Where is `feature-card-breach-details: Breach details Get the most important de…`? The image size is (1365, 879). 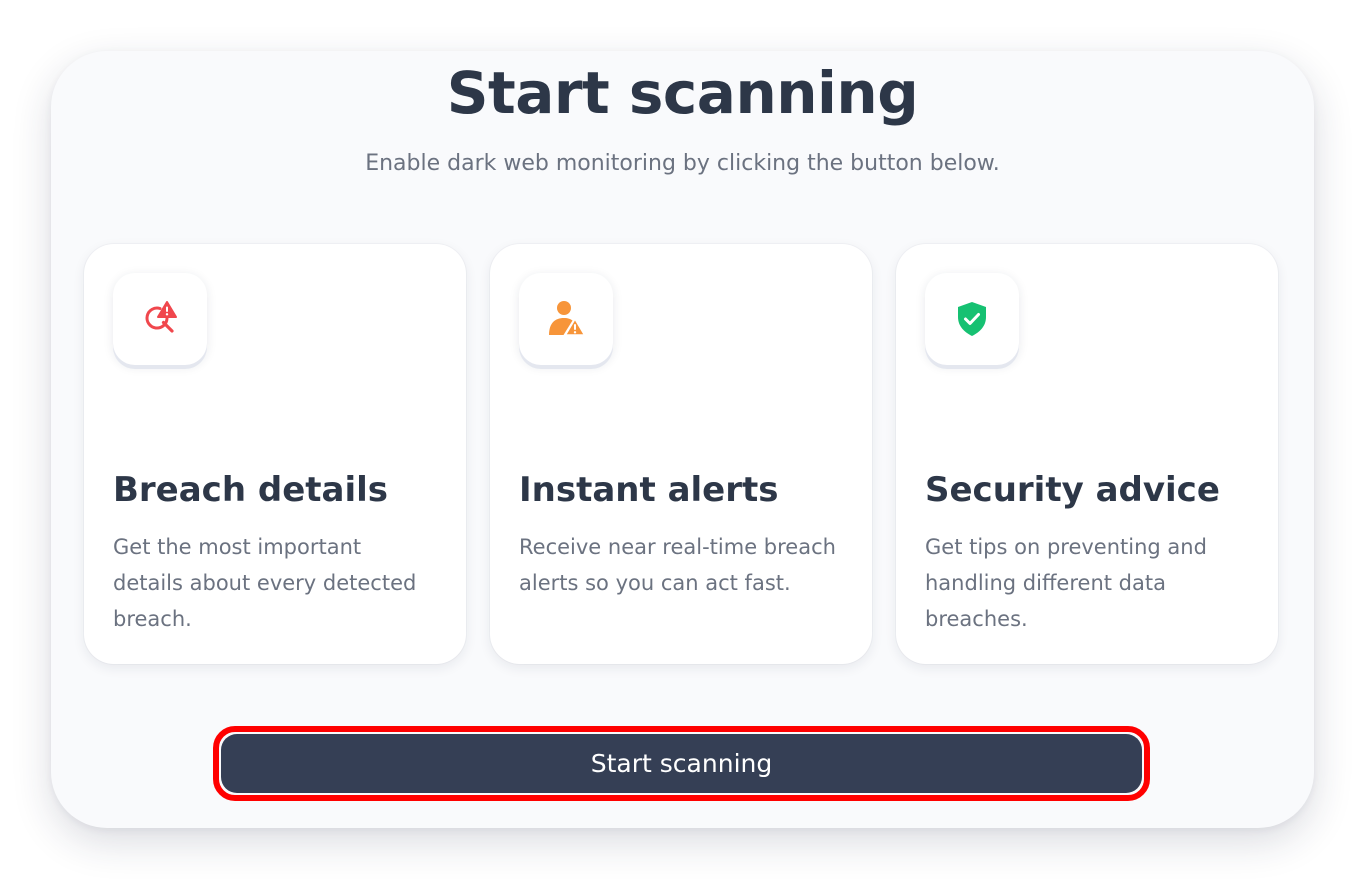 feature-card-breach-details: Breach details Get the most important de… is located at coordinates (275, 454).